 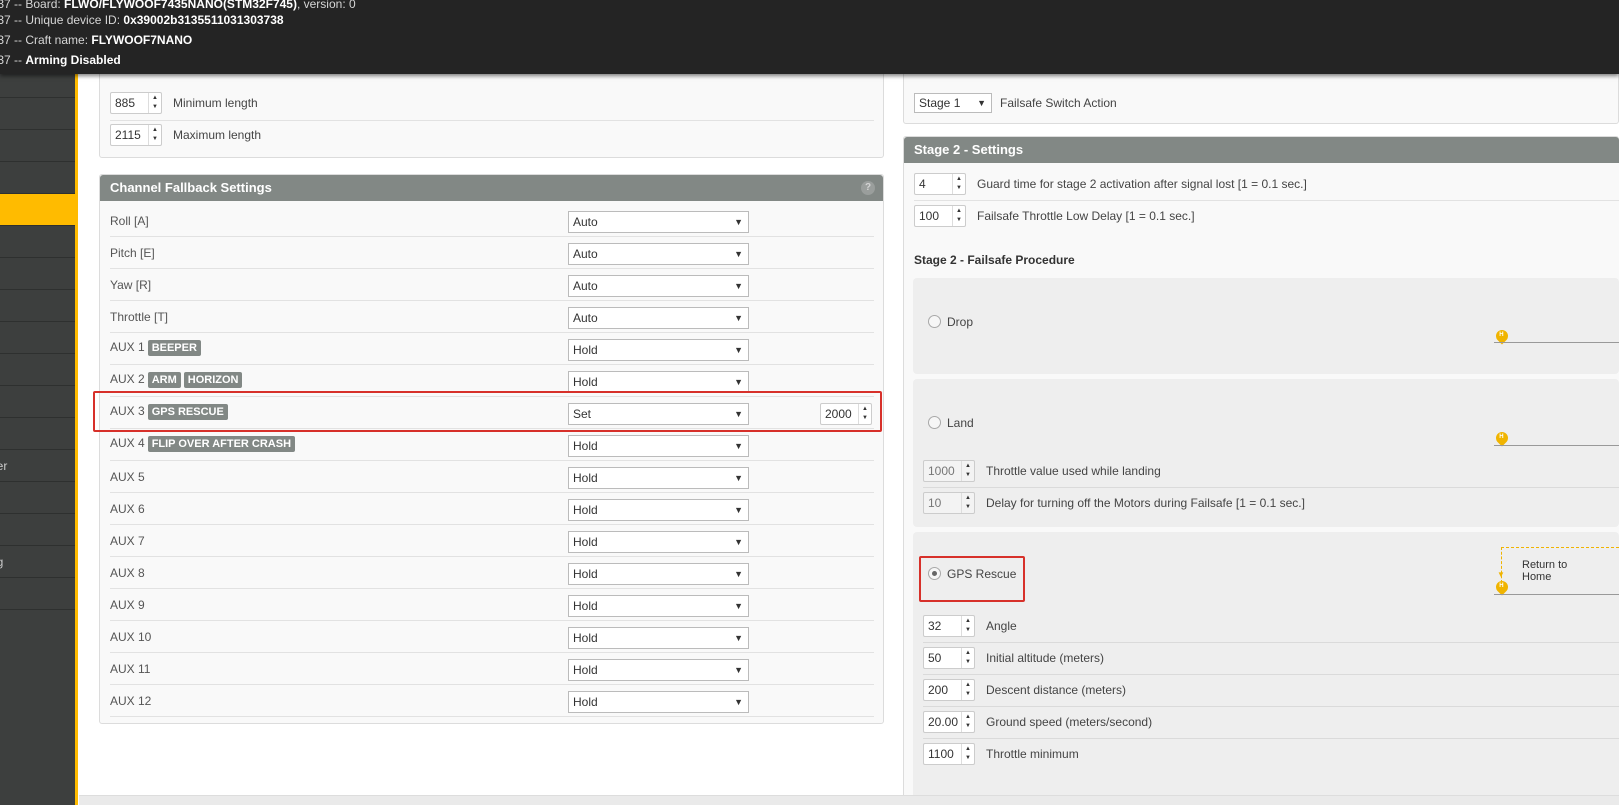 What do you see at coordinates (949, 690) in the screenshot?
I see `gps-rescue-input: 200 ▲ ▼` at bounding box center [949, 690].